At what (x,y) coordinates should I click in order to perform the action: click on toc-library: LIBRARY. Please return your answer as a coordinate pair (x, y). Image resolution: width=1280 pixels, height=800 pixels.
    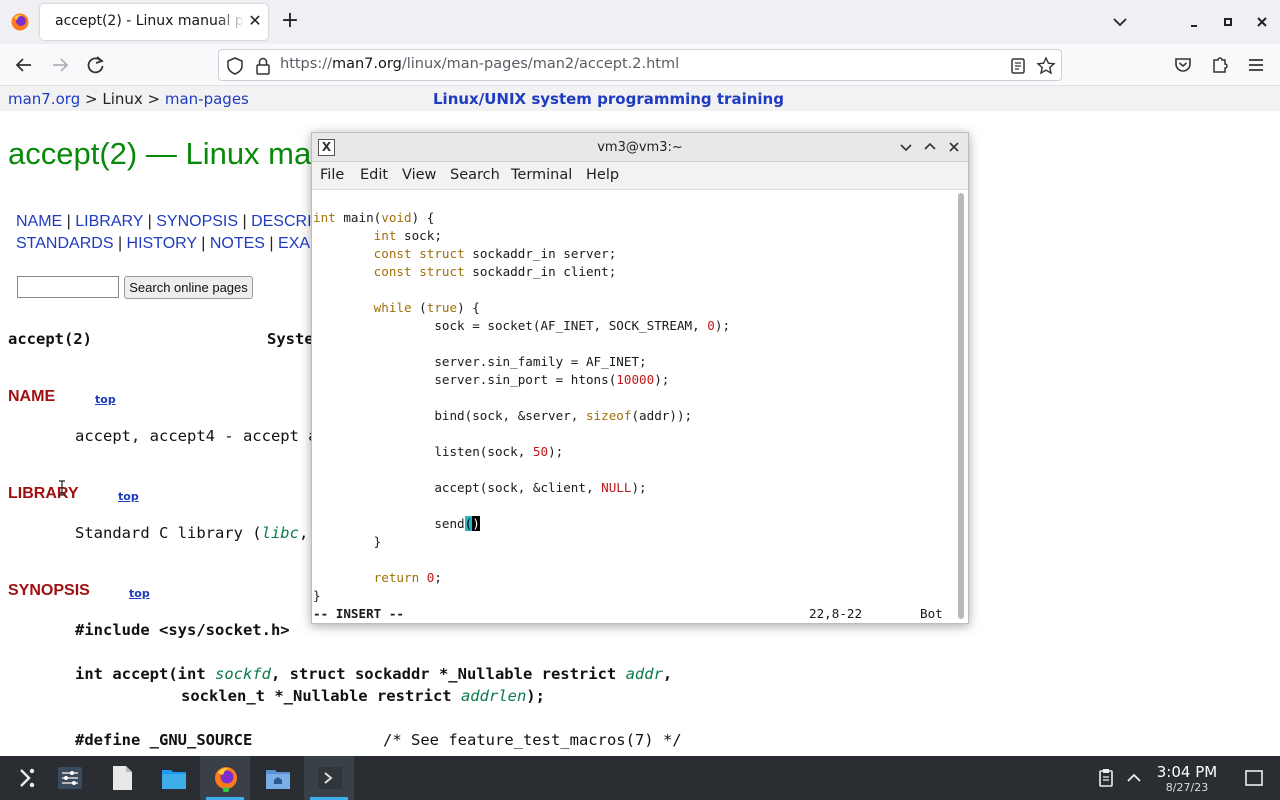
    Looking at the image, I should click on (109, 221).